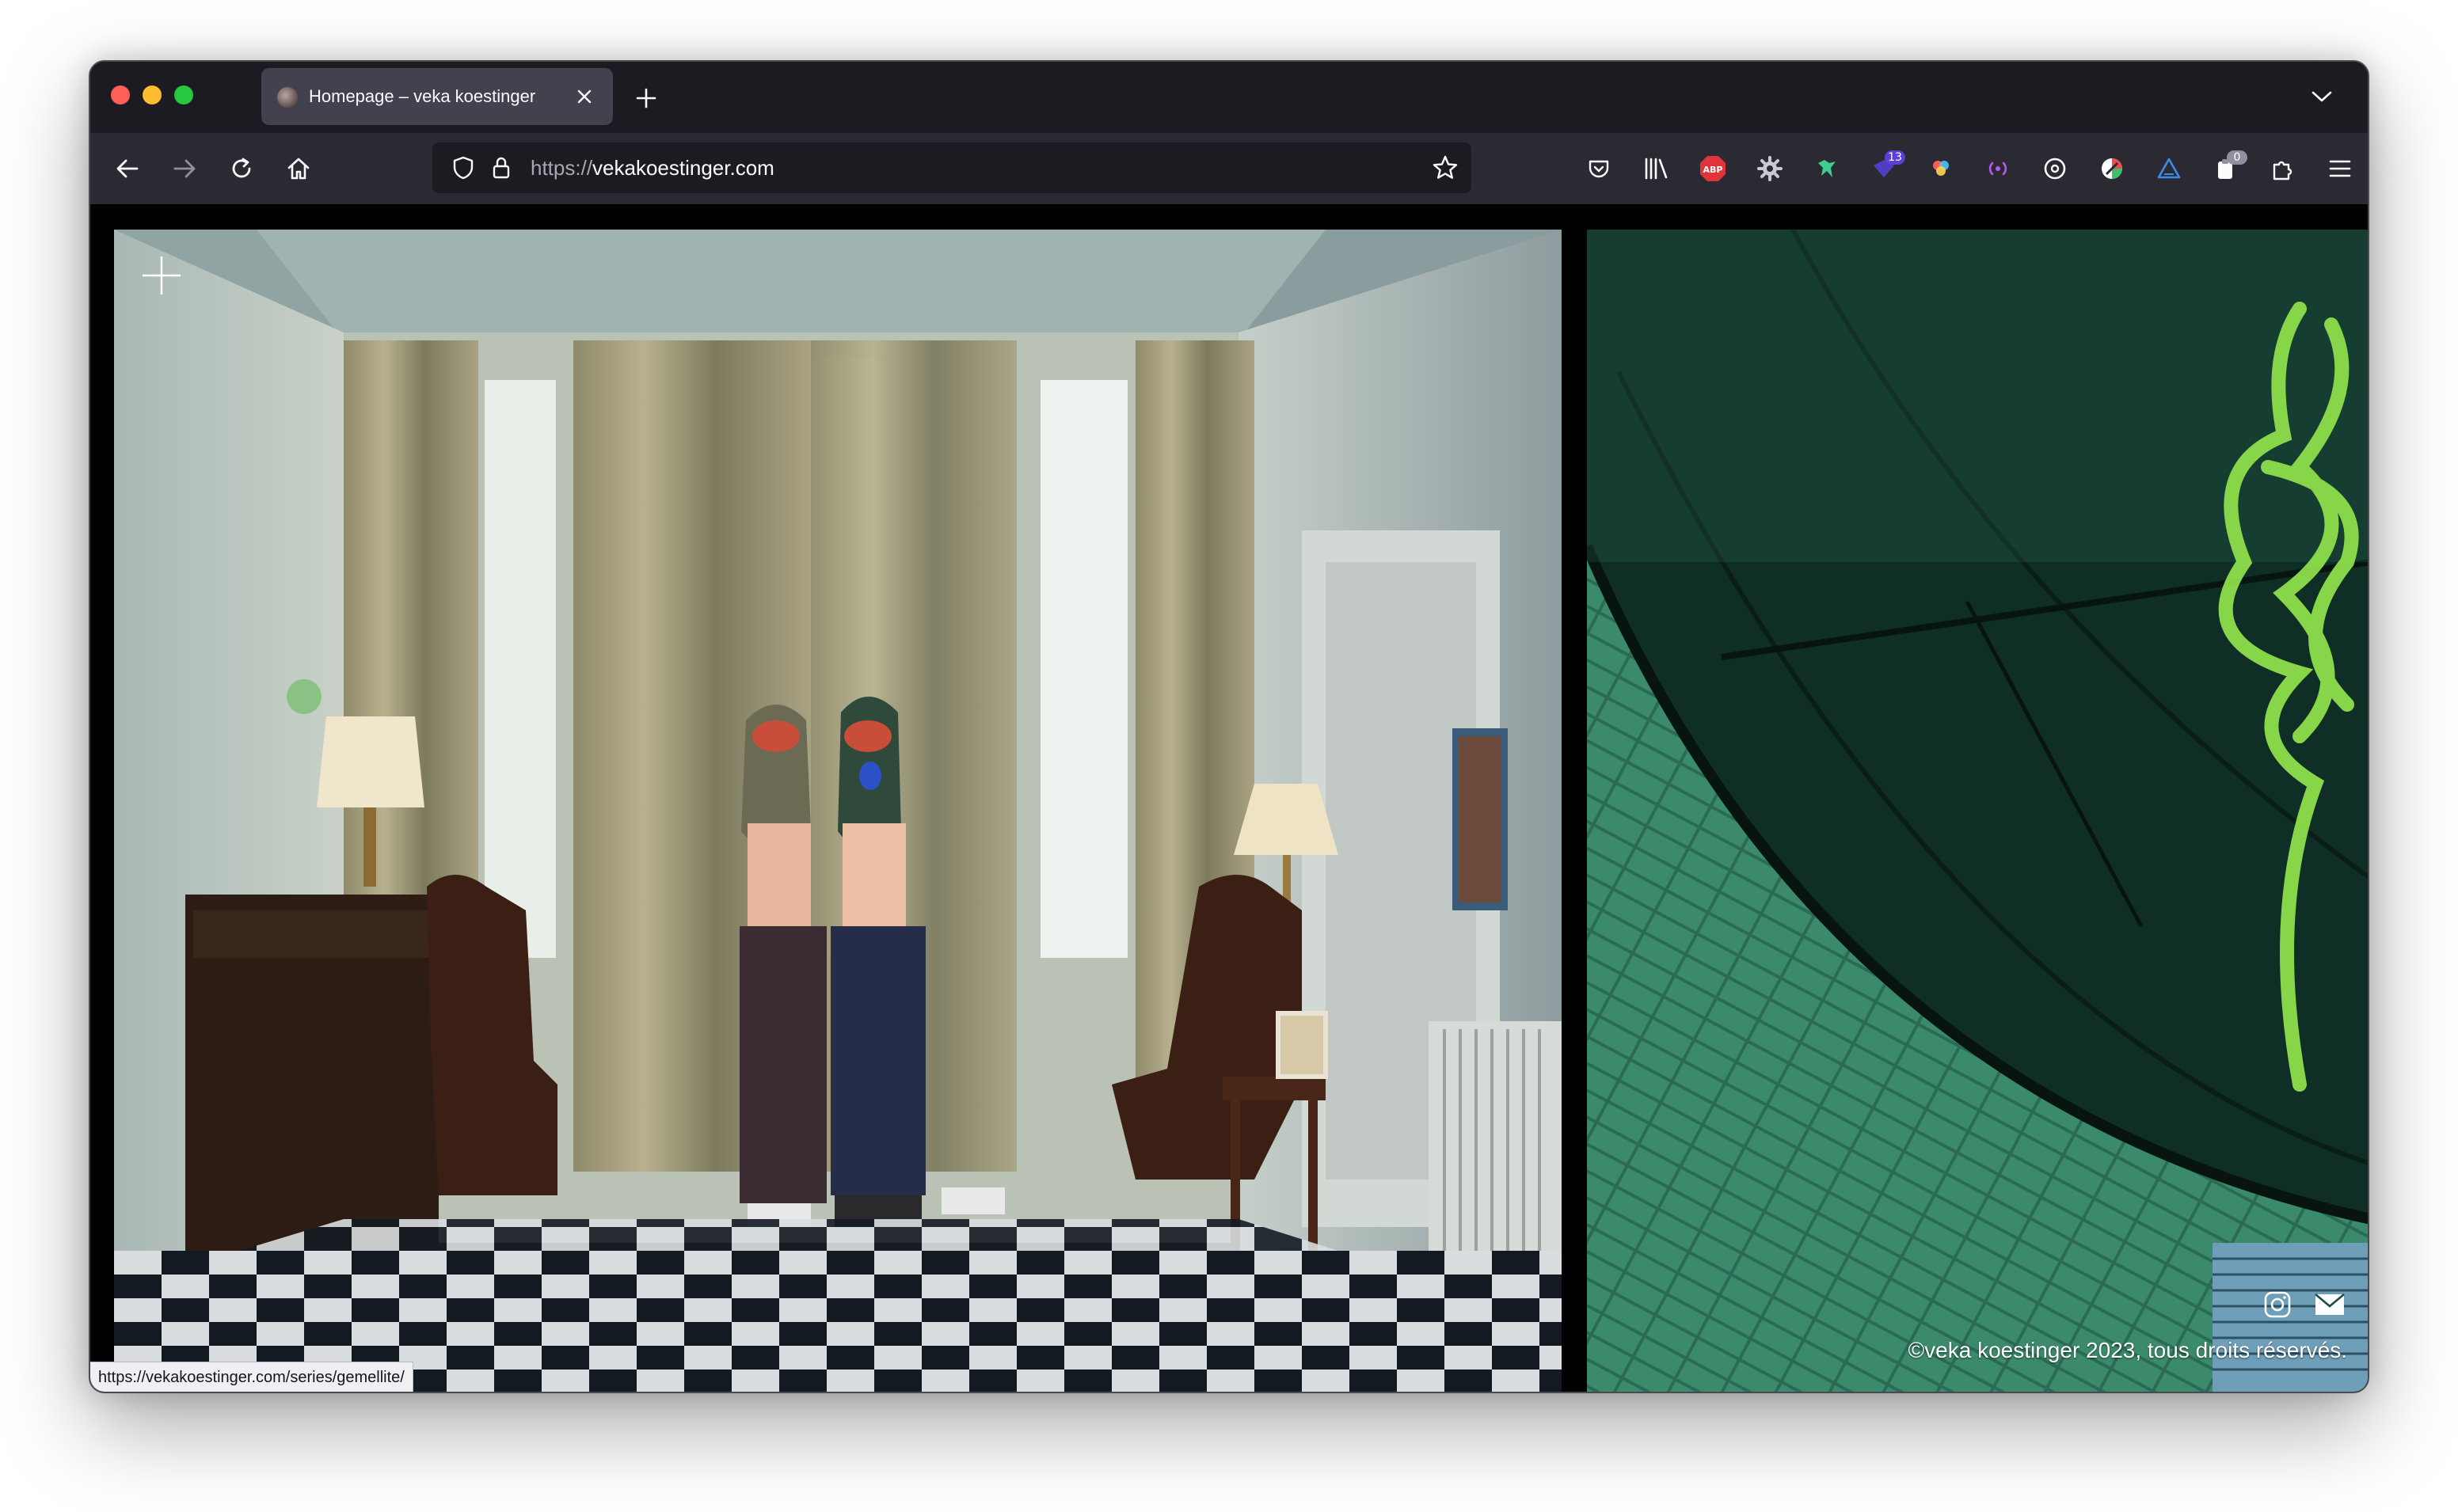 This screenshot has width=2458, height=1512. I want to click on color-dots-extension-icon, so click(1941, 168).